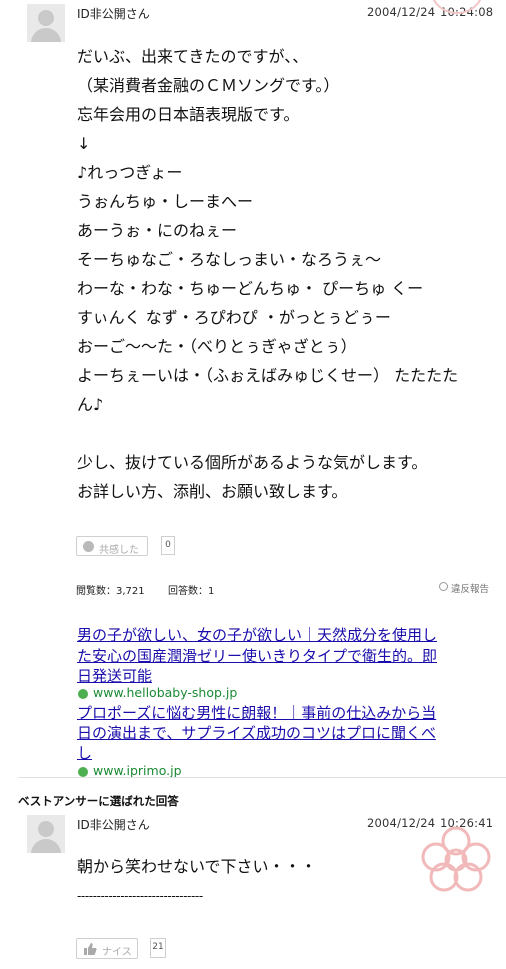 The image size is (506, 969). What do you see at coordinates (456, 859) in the screenshot?
I see `best-answer-stamp-icon` at bounding box center [456, 859].